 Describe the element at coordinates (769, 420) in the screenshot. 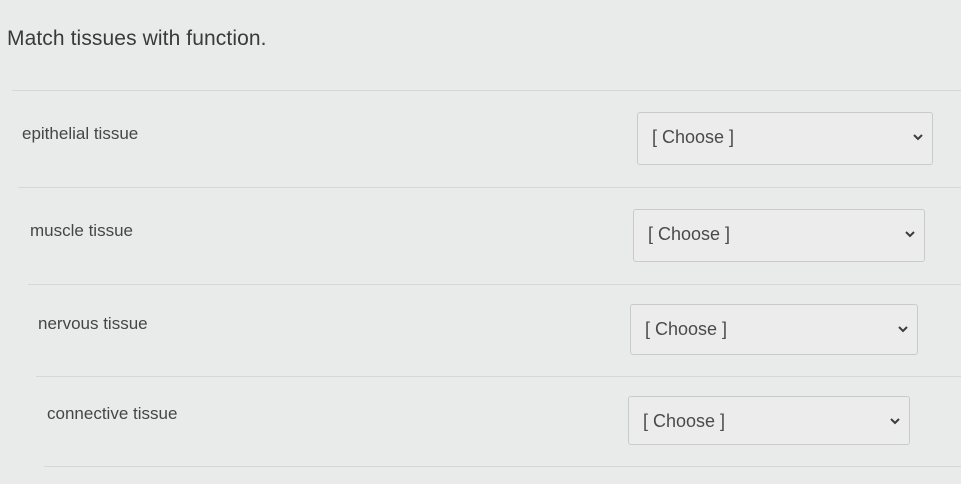

I see `select-connective-tissue: [ Choose ]` at that location.